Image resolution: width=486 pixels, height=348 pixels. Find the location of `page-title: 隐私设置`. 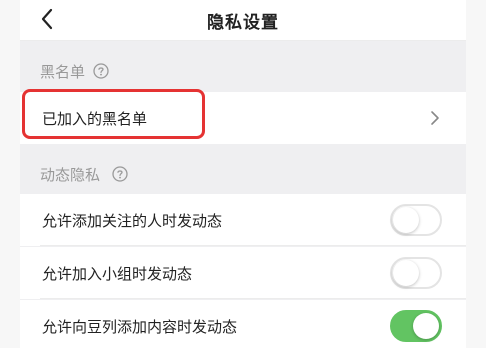

page-title: 隐私设置 is located at coordinates (243, 23).